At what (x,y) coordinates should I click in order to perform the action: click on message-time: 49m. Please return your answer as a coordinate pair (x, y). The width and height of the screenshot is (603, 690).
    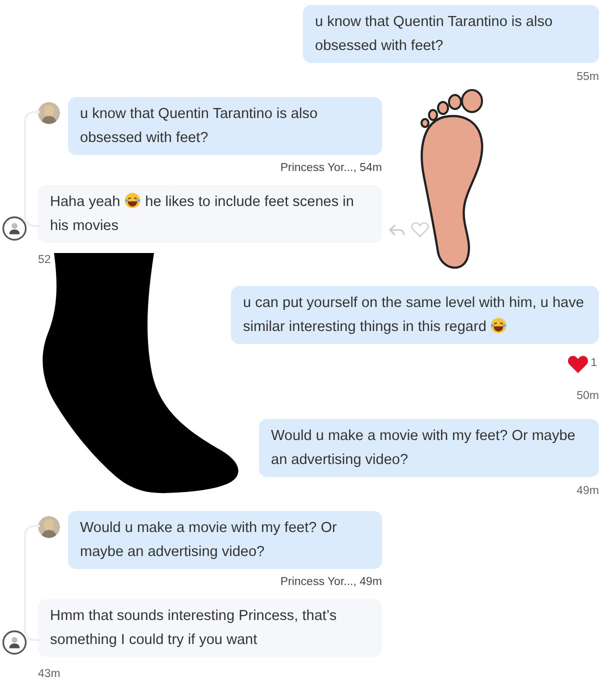
    Looking at the image, I should click on (588, 491).